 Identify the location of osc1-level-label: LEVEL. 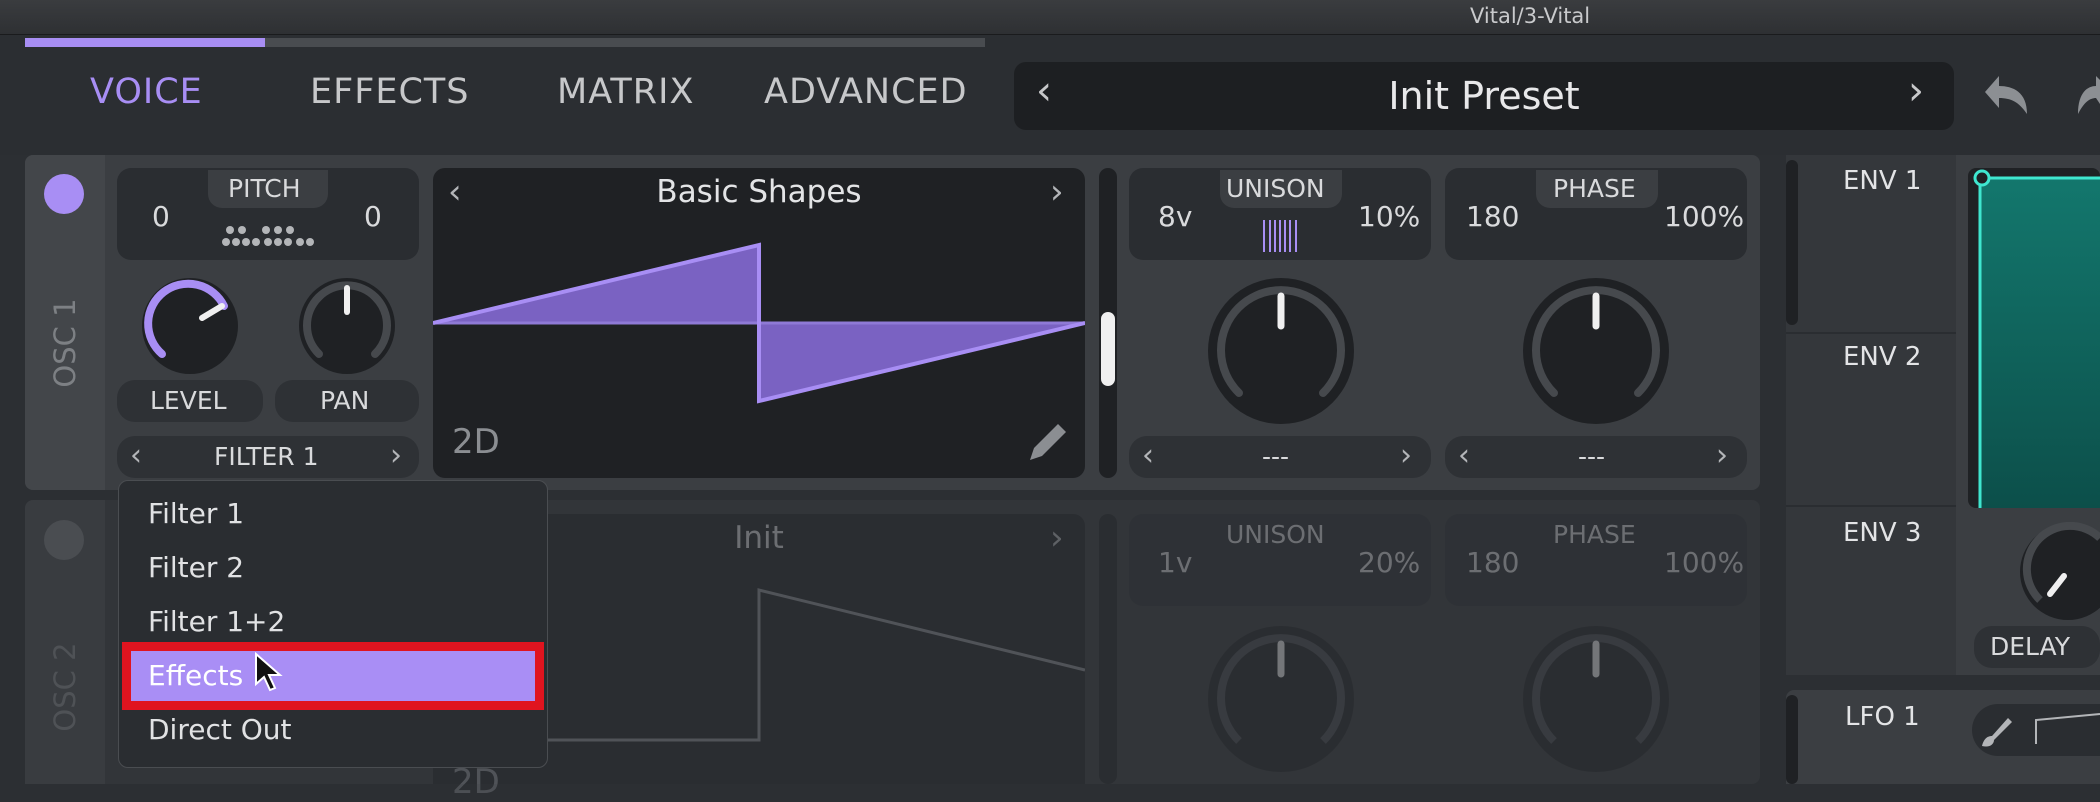
(188, 400).